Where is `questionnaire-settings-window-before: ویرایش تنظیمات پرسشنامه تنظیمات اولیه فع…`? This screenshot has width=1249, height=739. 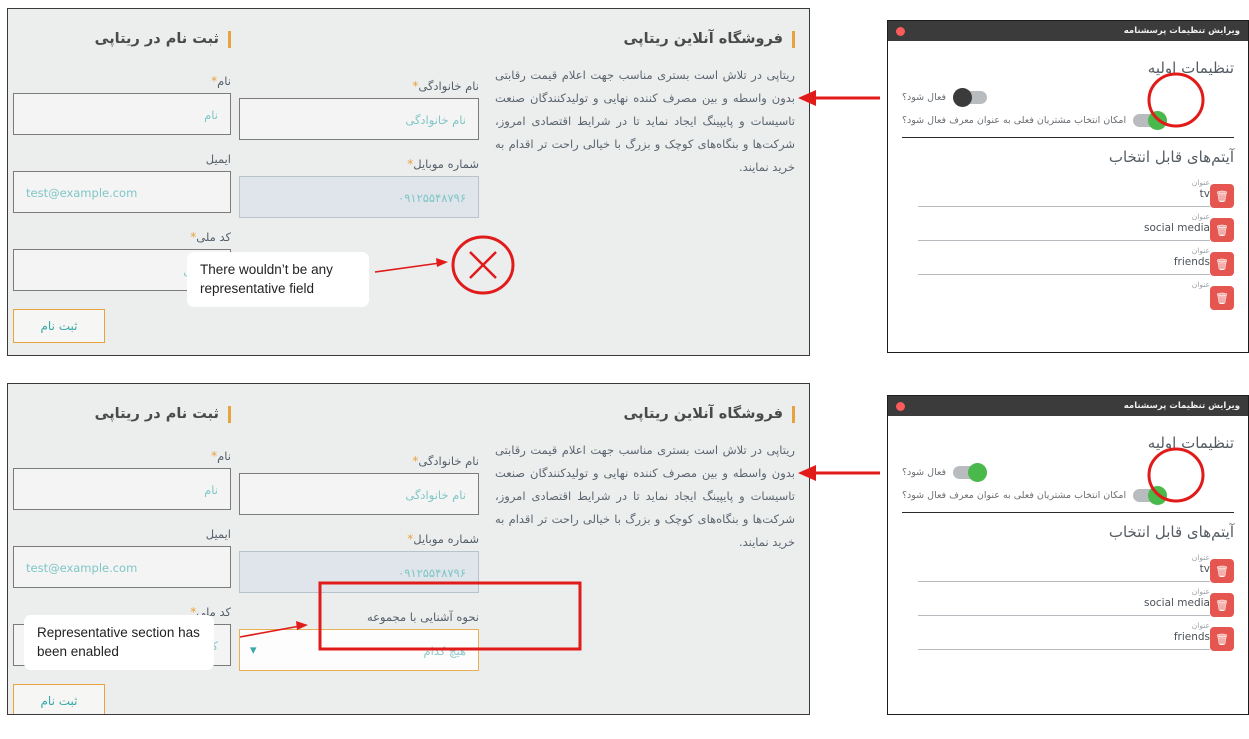 questionnaire-settings-window-before: ویرایش تنظیمات پرسشنامه تنظیمات اولیه فع… is located at coordinates (1068, 186).